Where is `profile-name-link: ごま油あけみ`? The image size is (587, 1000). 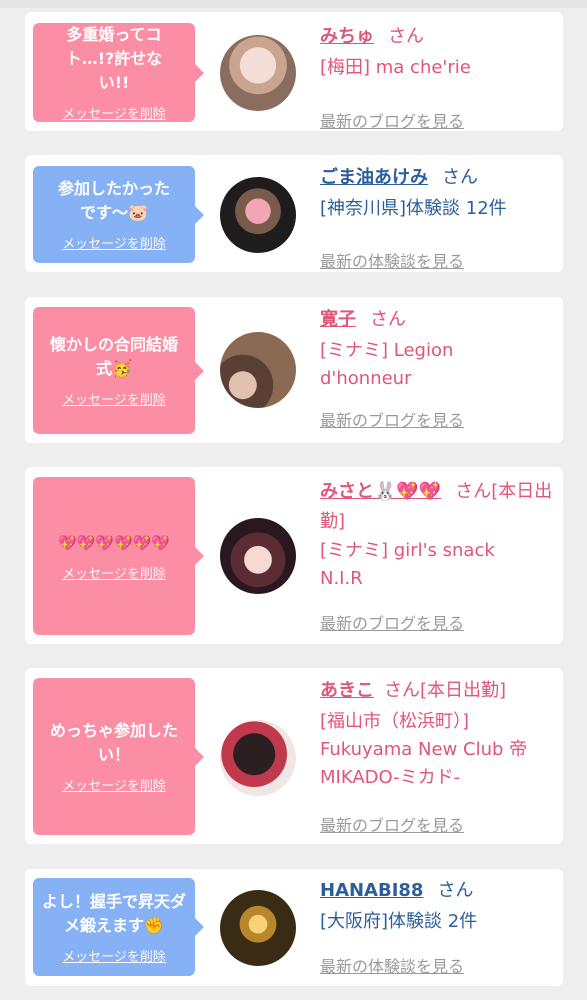
profile-name-link: ごま油あけみ is located at coordinates (374, 177).